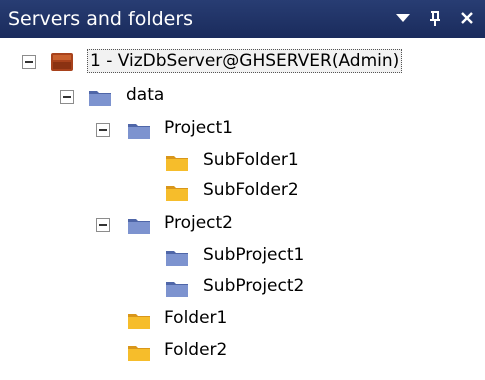  What do you see at coordinates (242, 99) in the screenshot?
I see `tree-node-data: data` at bounding box center [242, 99].